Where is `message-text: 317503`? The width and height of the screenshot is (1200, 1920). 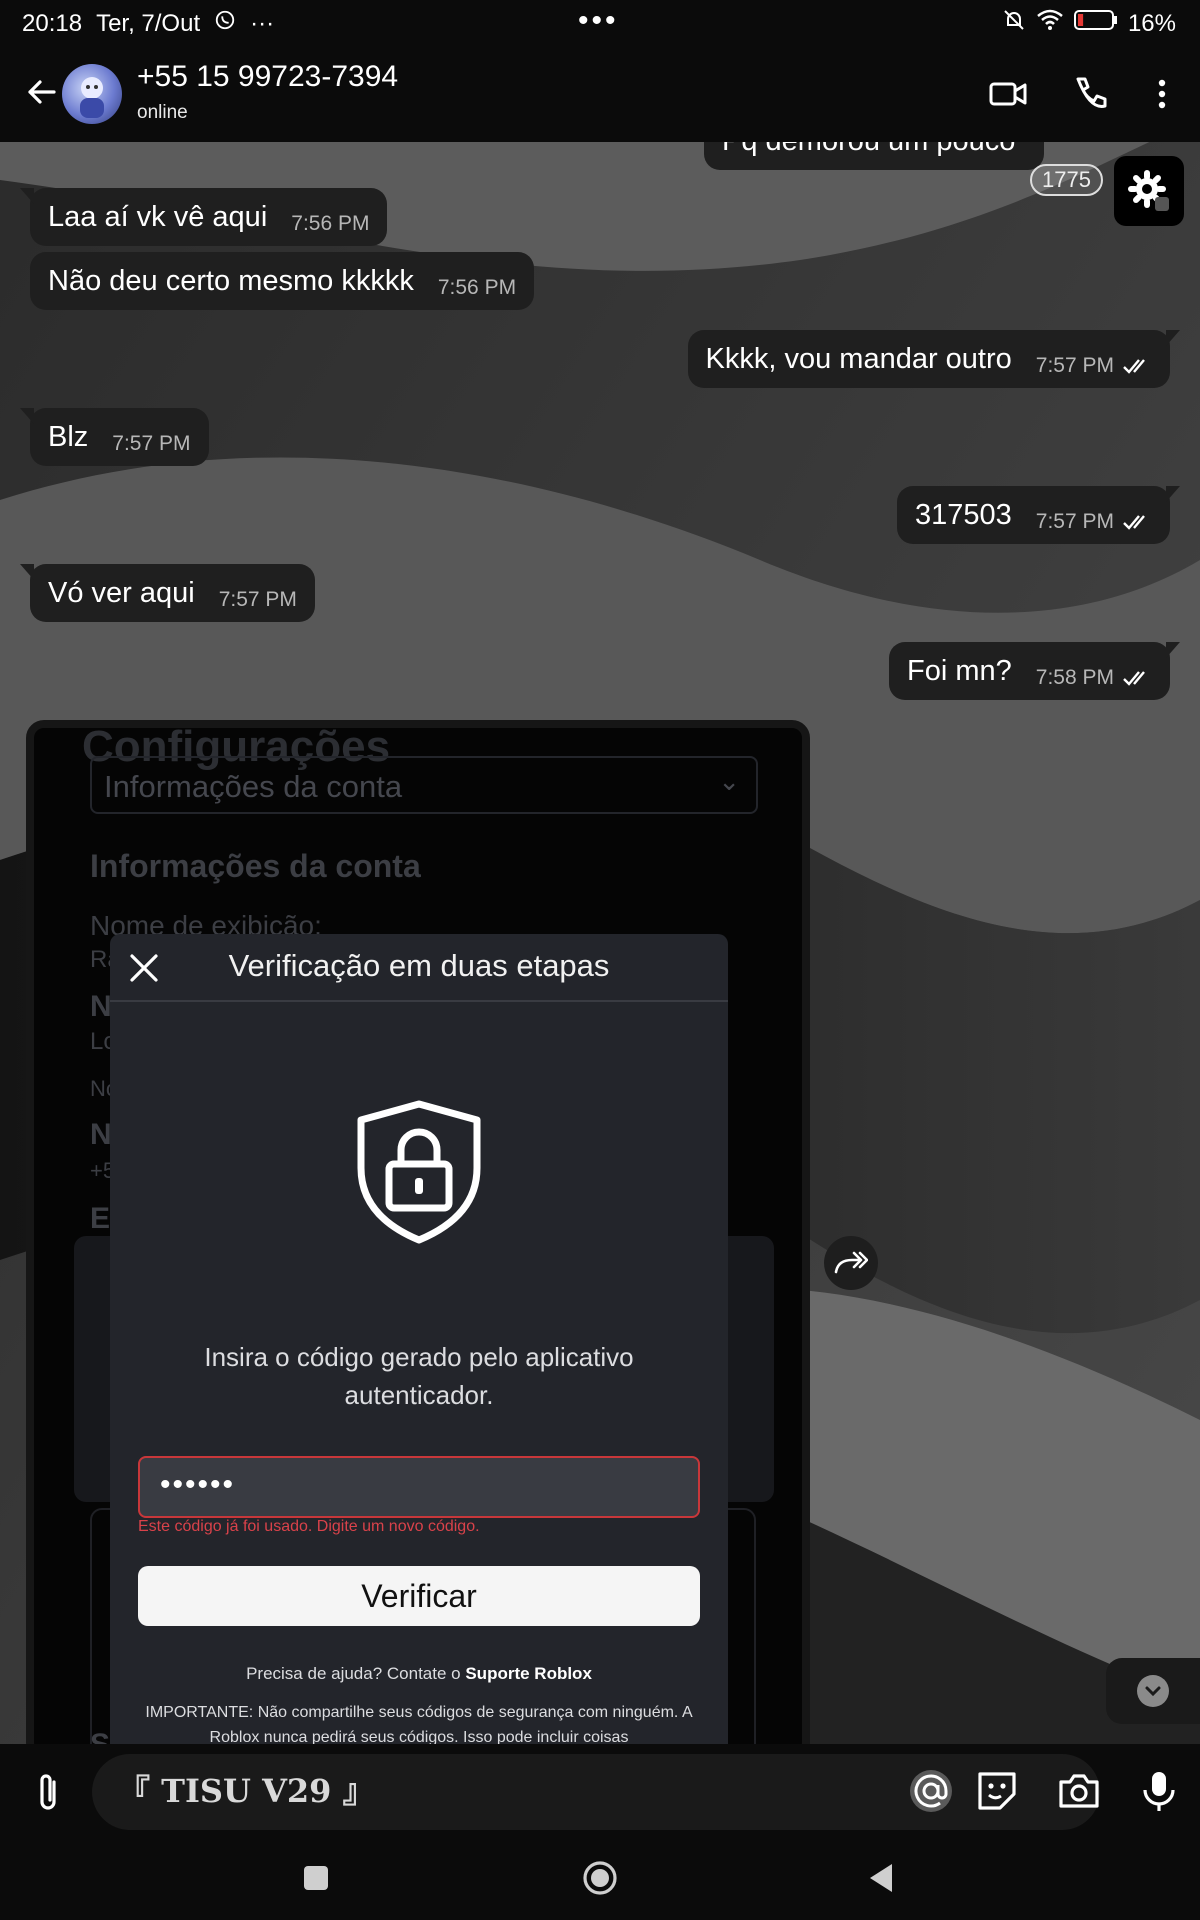 message-text: 317503 is located at coordinates (963, 514).